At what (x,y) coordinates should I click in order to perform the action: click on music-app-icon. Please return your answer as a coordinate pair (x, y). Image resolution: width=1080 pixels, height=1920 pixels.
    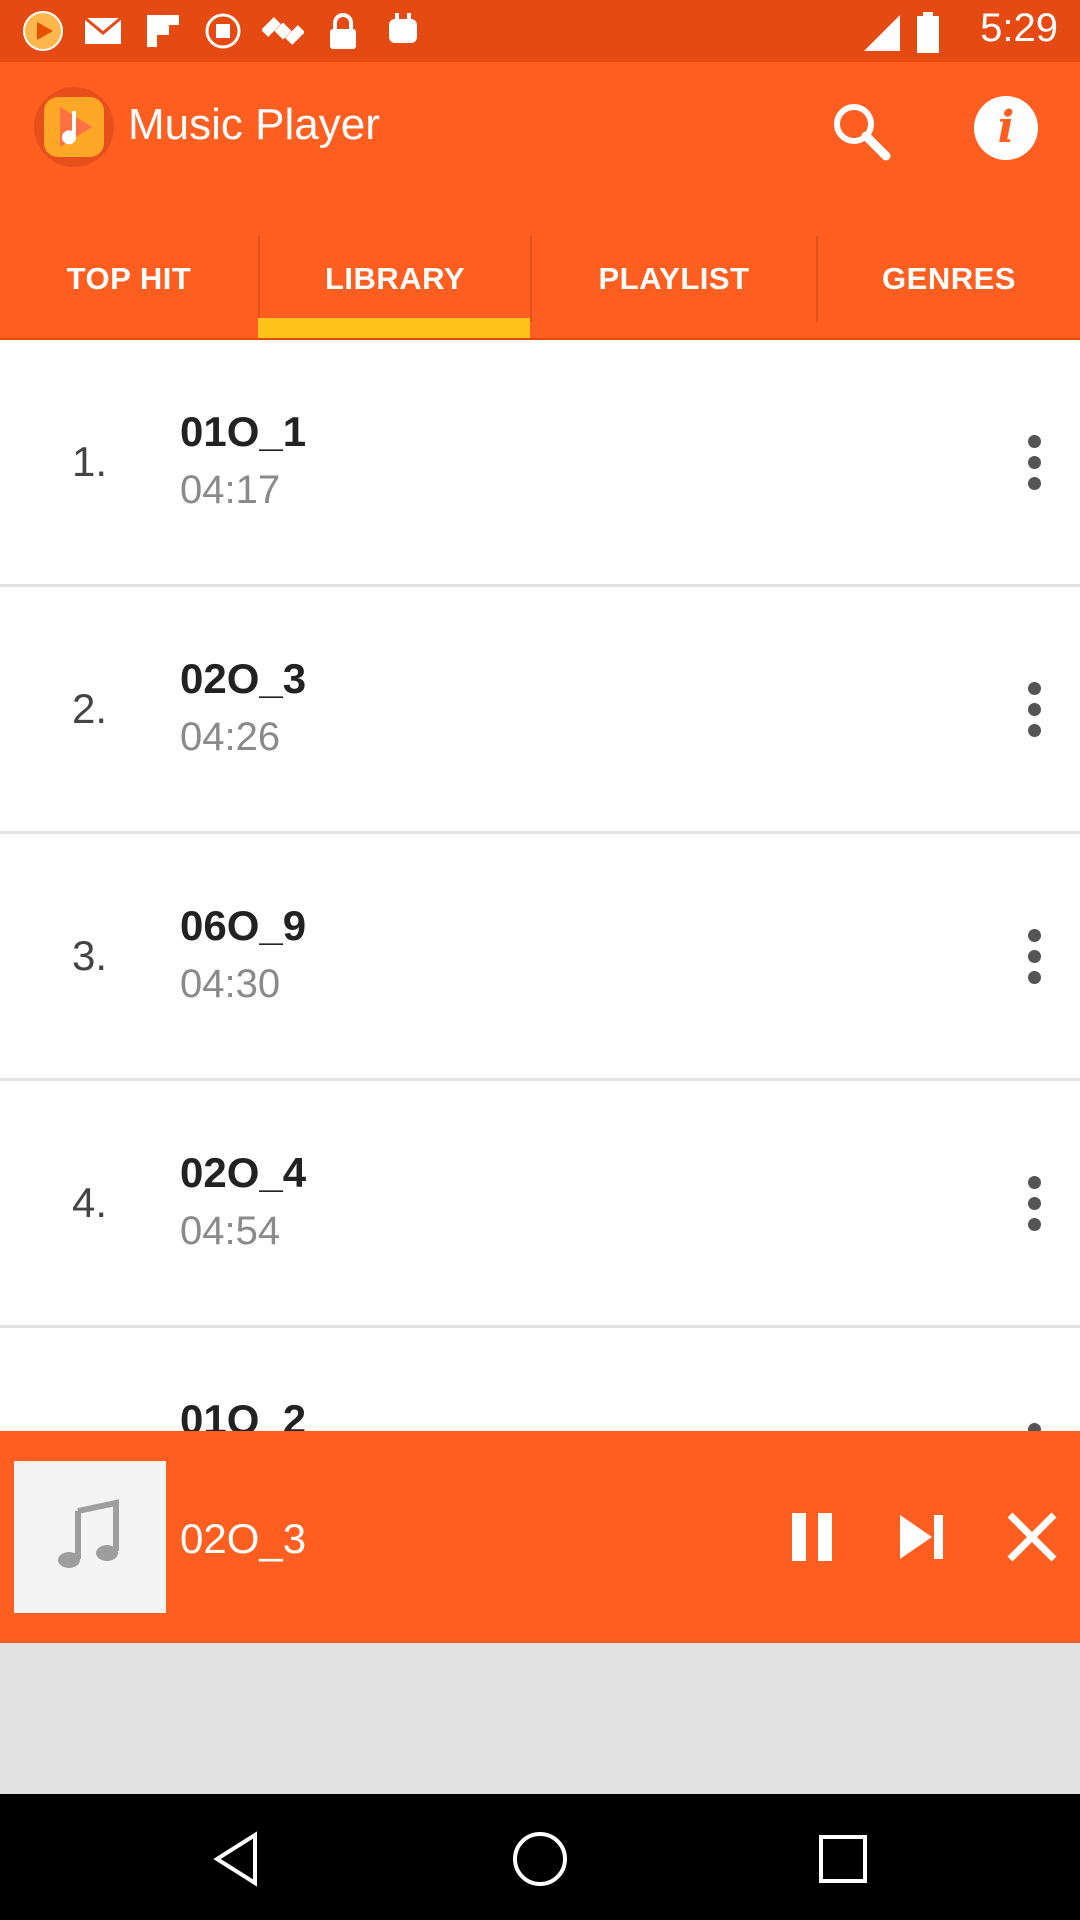
    Looking at the image, I should click on (43, 31).